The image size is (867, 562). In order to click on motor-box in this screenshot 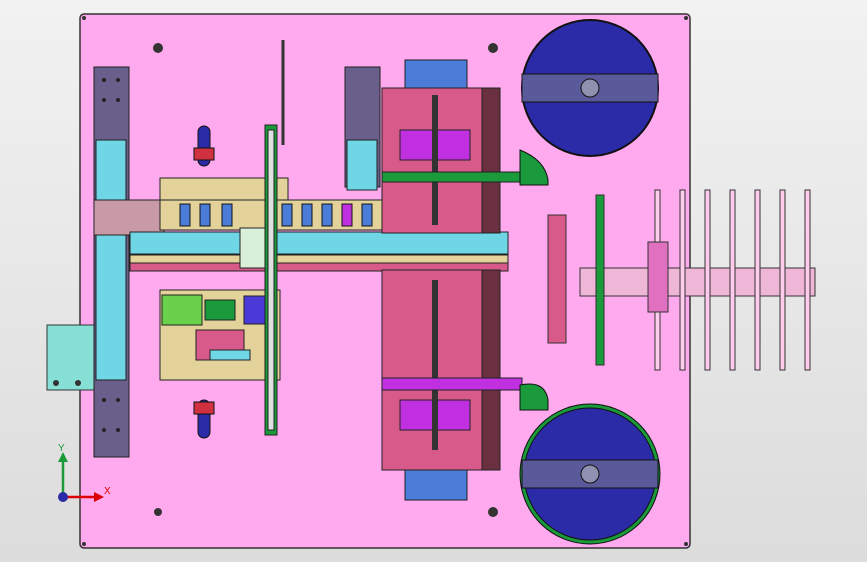, I will do `click(71, 357)`.